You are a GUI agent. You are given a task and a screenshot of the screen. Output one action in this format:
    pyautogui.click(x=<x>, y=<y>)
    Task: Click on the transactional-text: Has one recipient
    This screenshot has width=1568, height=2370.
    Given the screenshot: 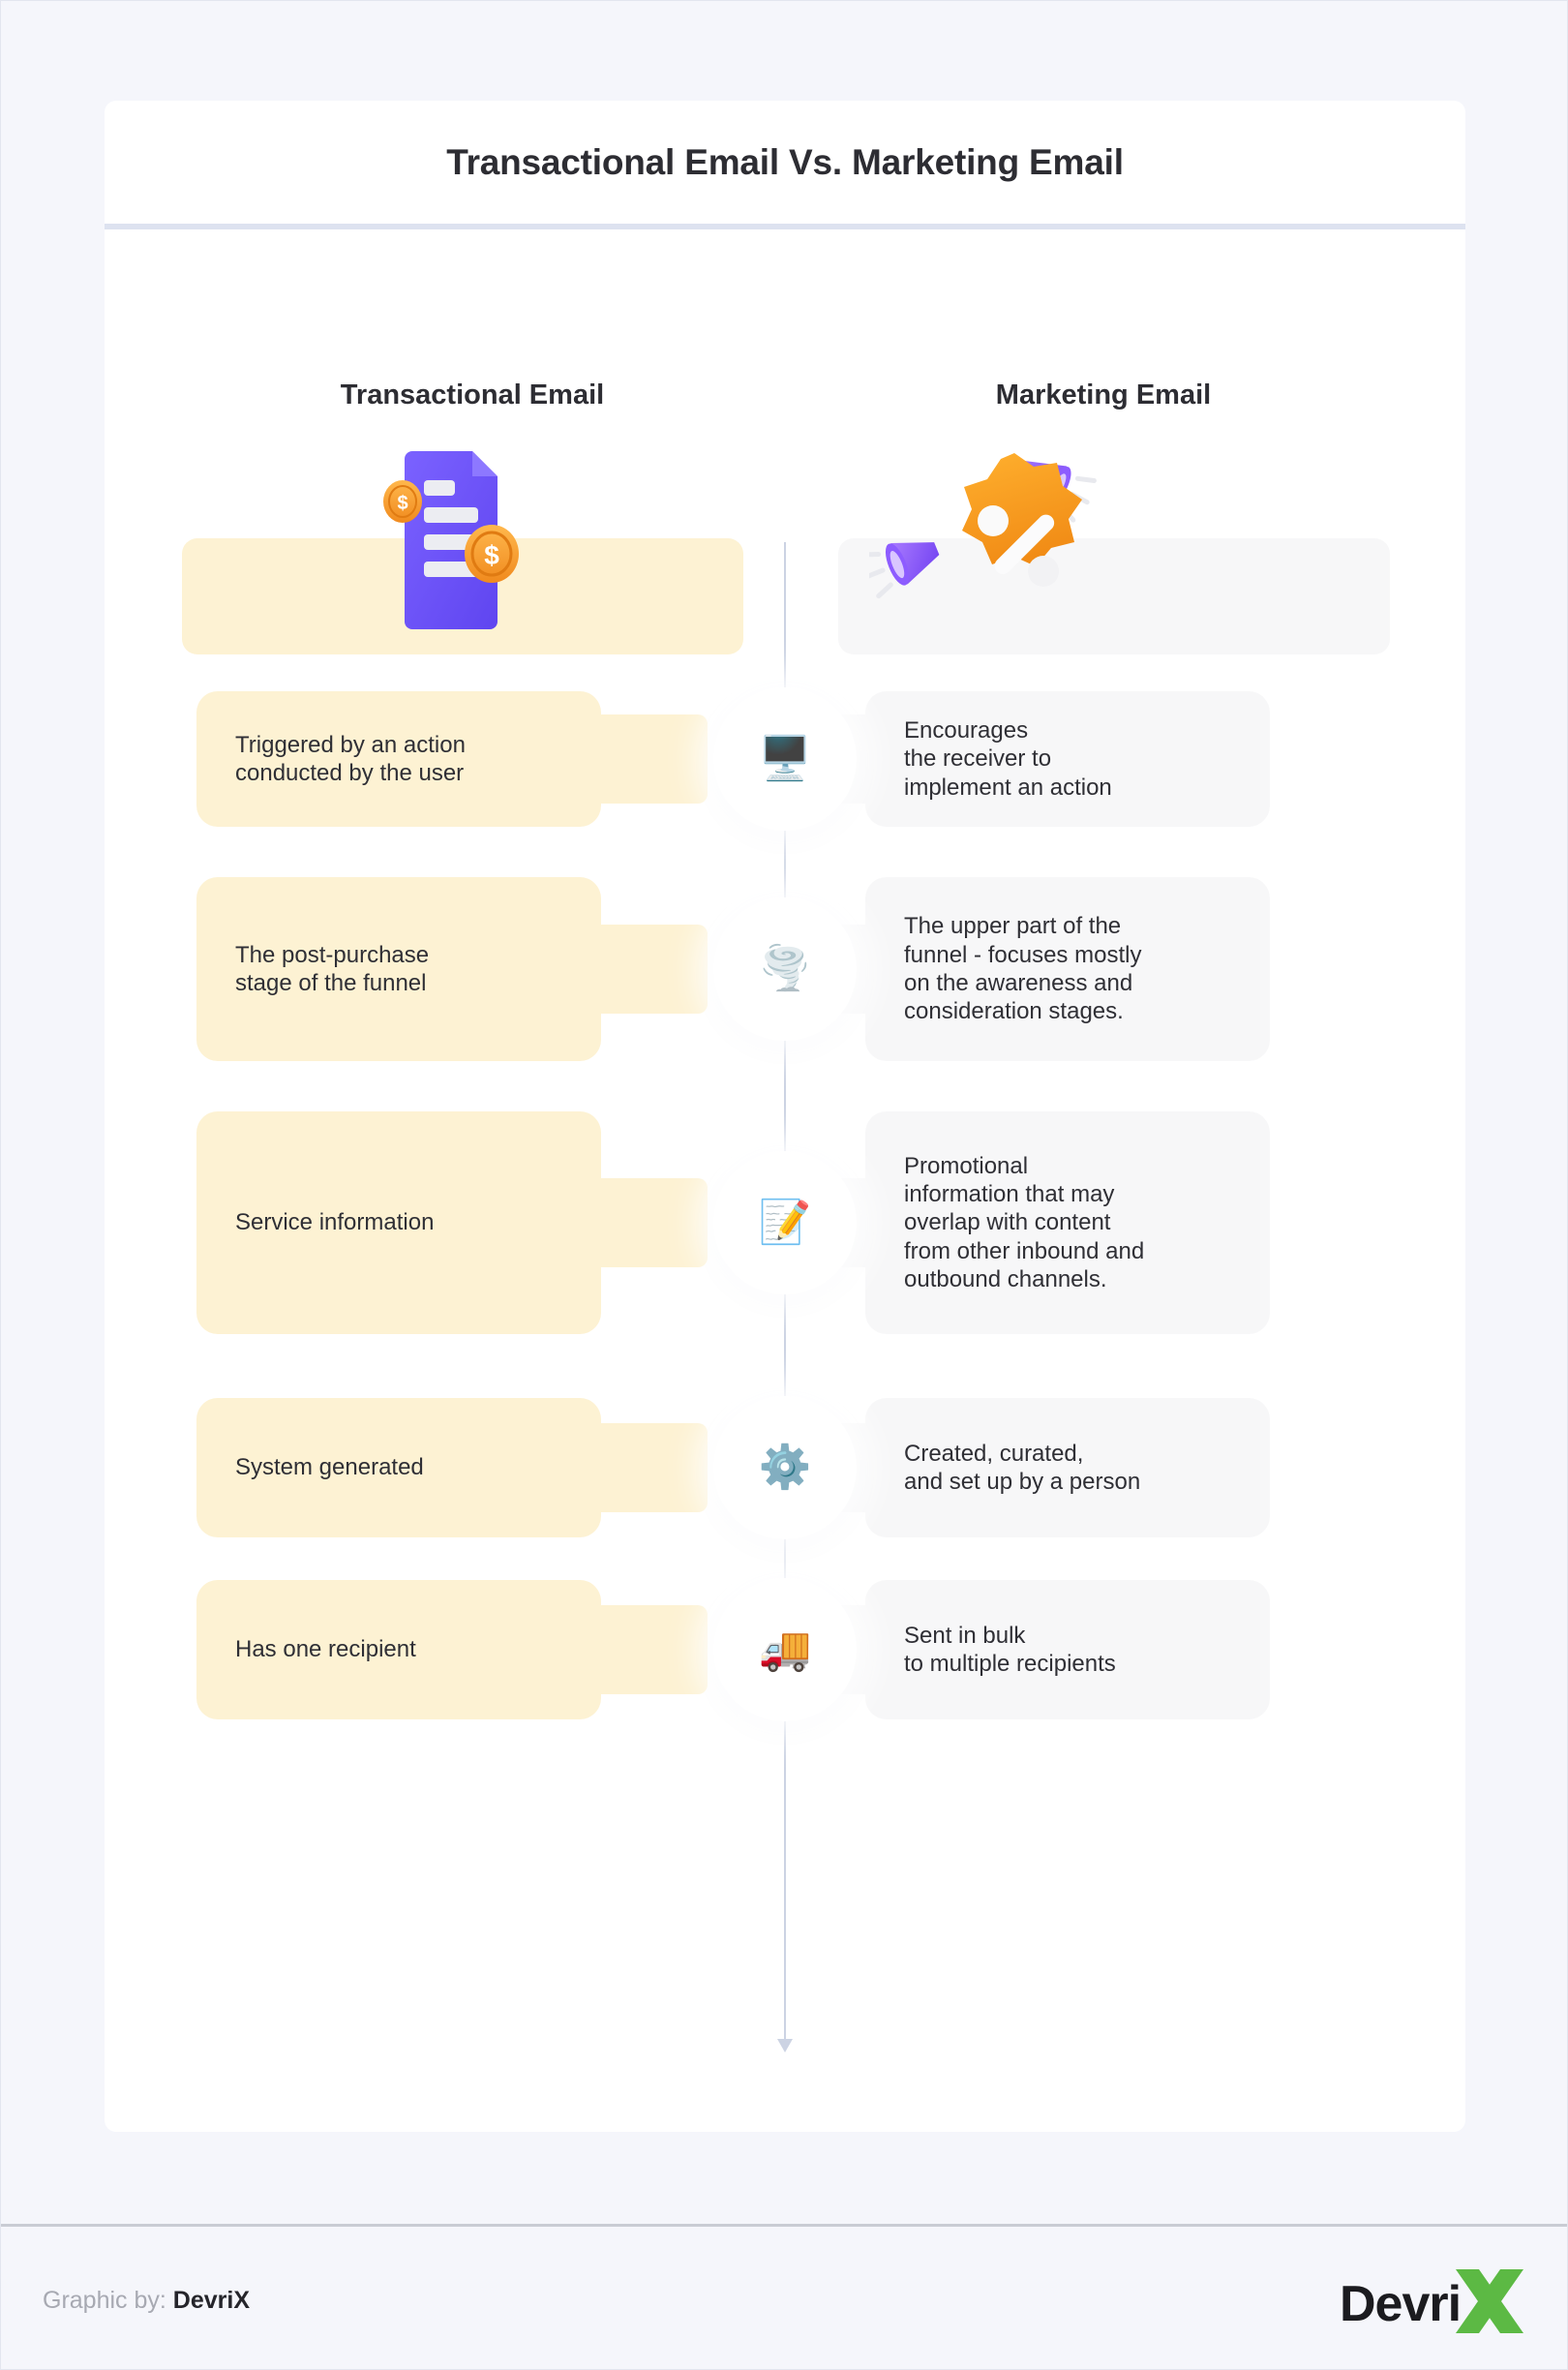 What is the action you would take?
    pyautogui.click(x=325, y=1649)
    